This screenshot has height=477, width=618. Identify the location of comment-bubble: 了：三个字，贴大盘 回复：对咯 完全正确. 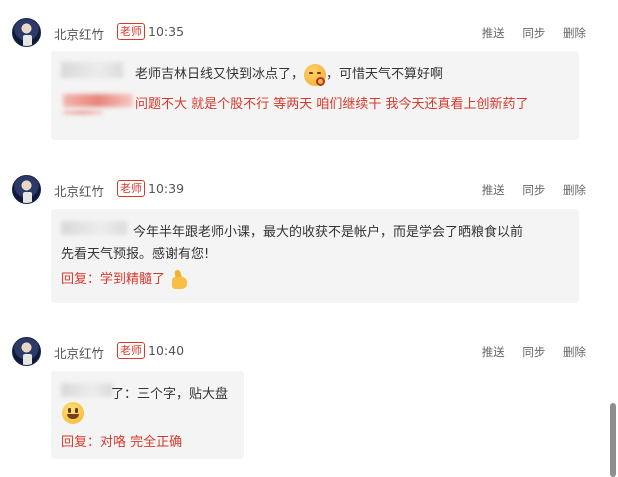
(147, 415).